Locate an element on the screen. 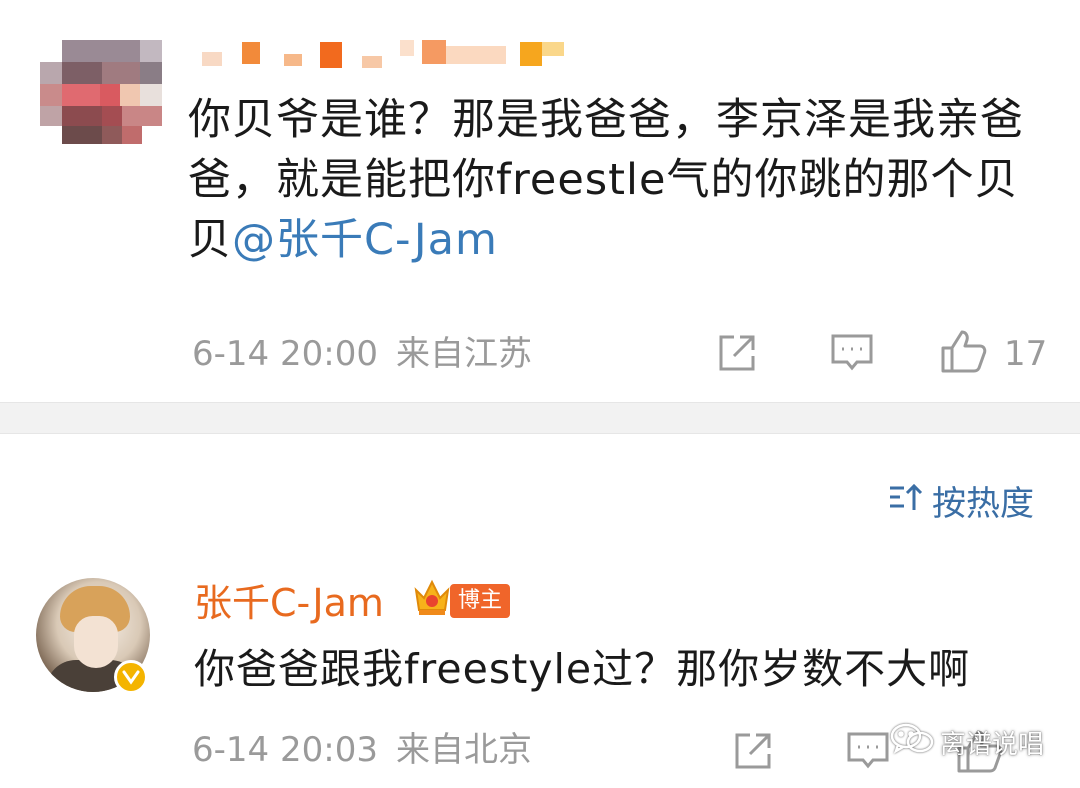  username-blurred is located at coordinates (386, 56).